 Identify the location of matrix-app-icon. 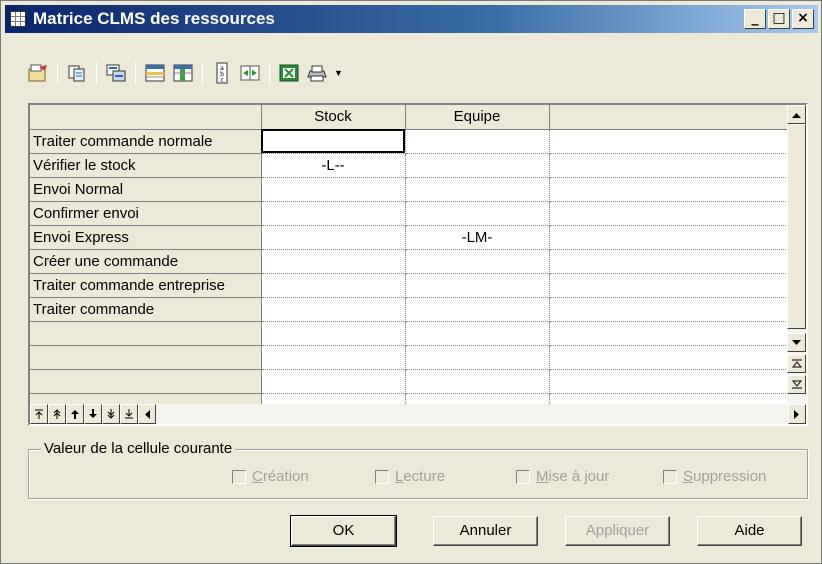
(18, 19).